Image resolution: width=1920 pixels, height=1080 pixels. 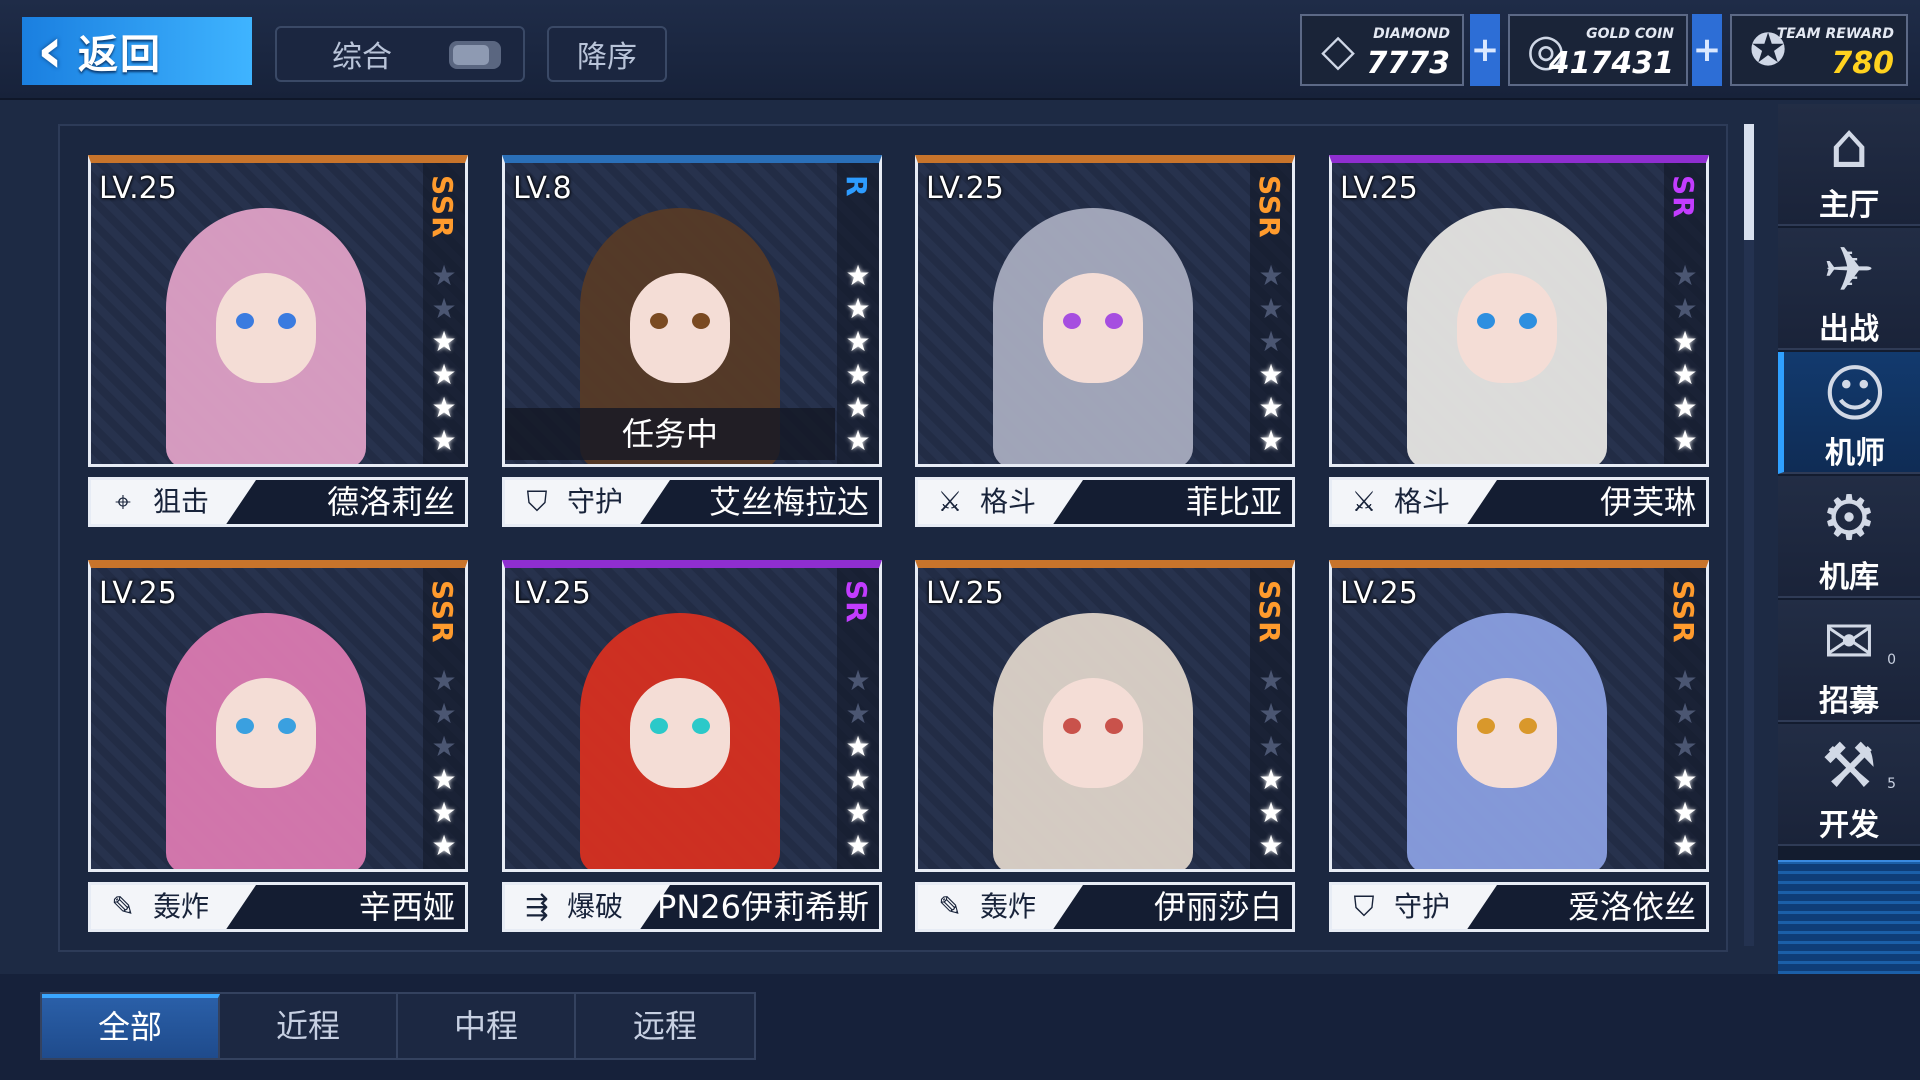 I want to click on pilot-card: LV.25 SSR ★ ★ ★ ★ ★ ★ ⚔ 格斗 菲比亚, so click(x=1105, y=341).